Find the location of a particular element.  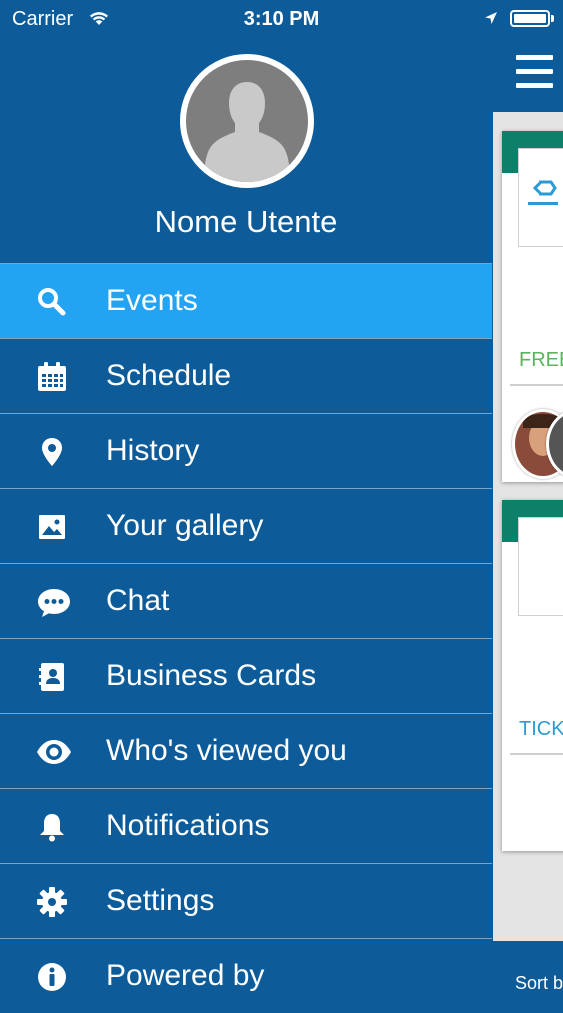

menu-item-your-gallery: Your gallery is located at coordinates (246, 525).